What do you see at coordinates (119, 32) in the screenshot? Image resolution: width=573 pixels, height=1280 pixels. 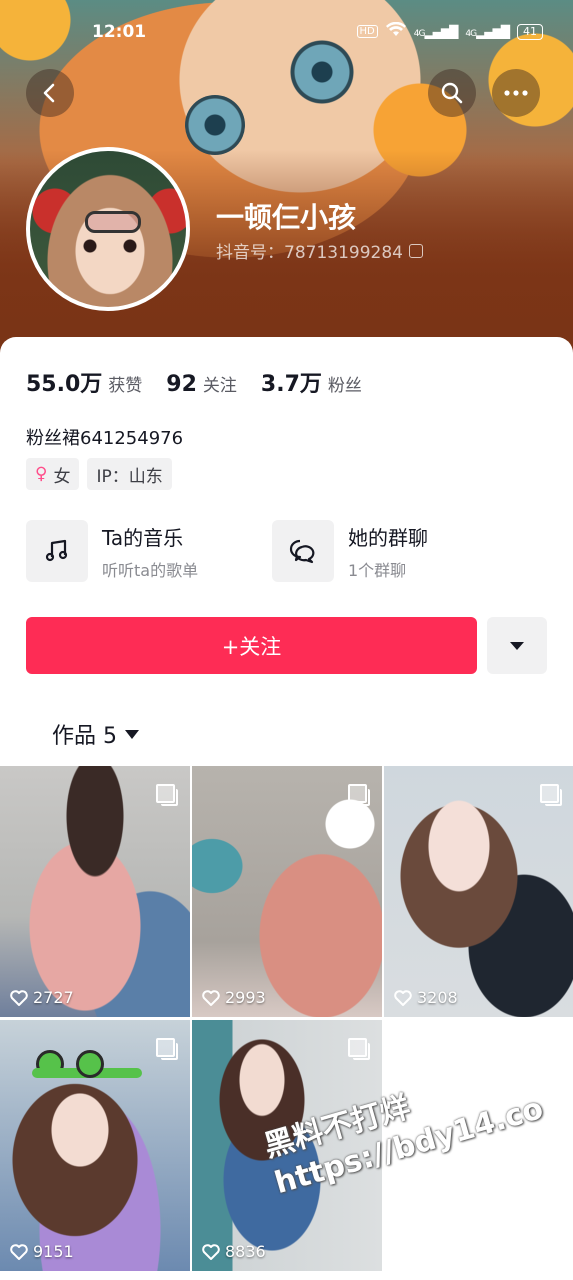 I see `status-time: 12:01` at bounding box center [119, 32].